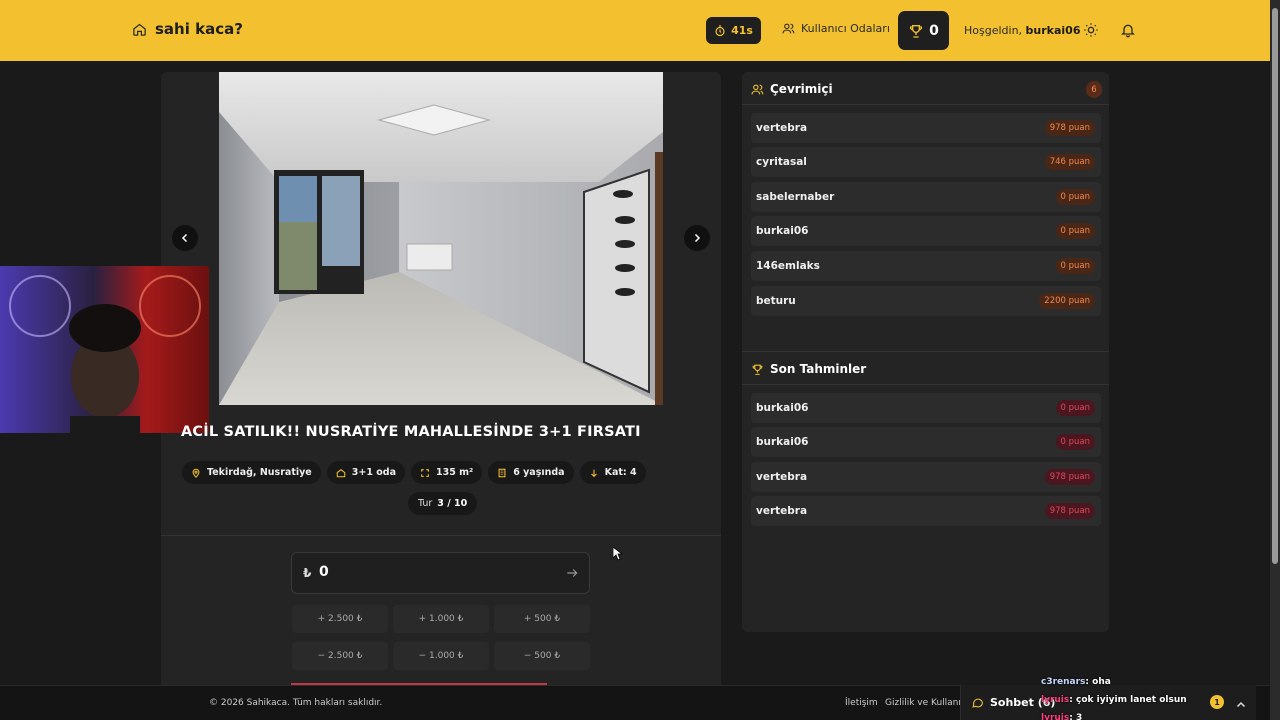  What do you see at coordinates (720, 30) in the screenshot?
I see `stopwatch-icon` at bounding box center [720, 30].